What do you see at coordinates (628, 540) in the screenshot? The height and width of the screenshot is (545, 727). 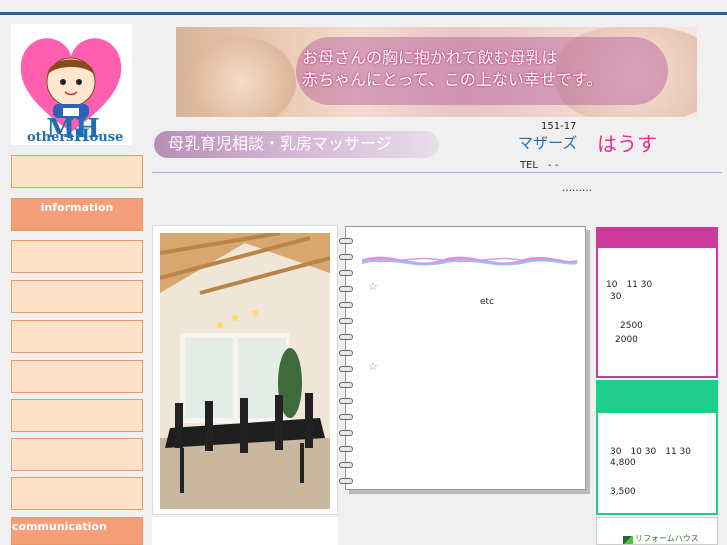 I see `reform-house-icon` at bounding box center [628, 540].